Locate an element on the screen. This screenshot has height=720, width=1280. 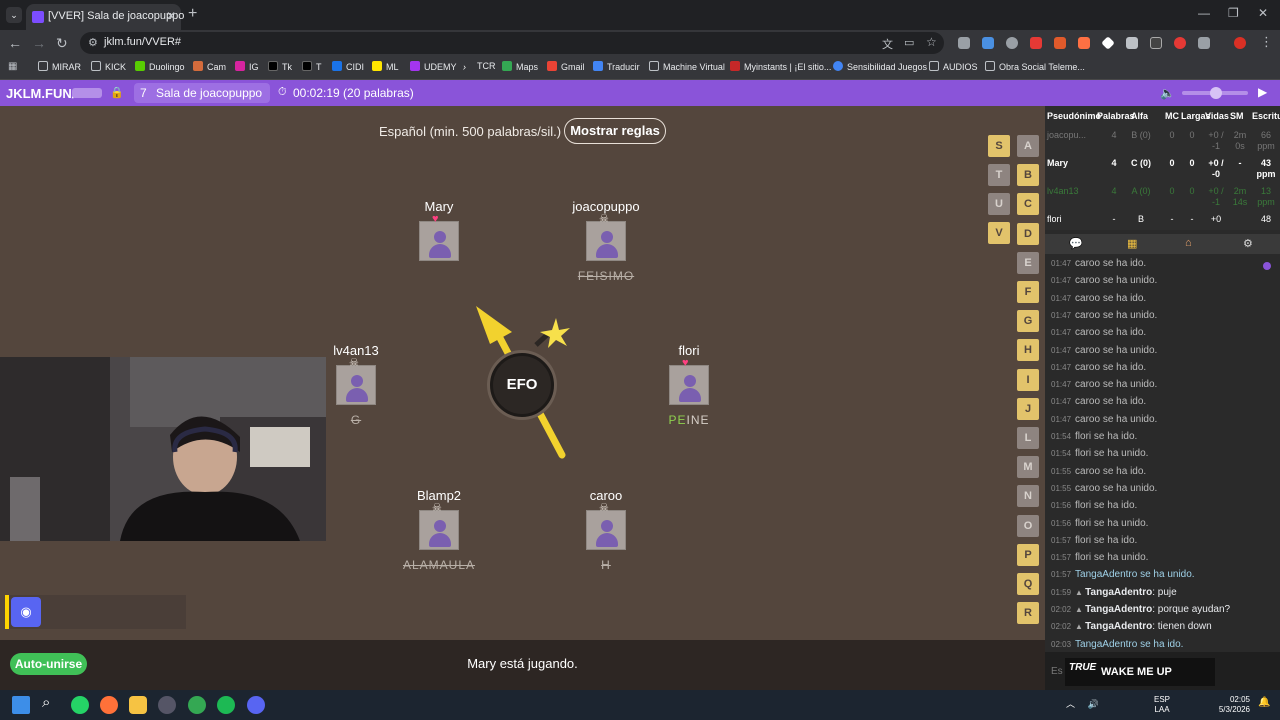
bookmark-item: IG is located at coordinates (247, 66).